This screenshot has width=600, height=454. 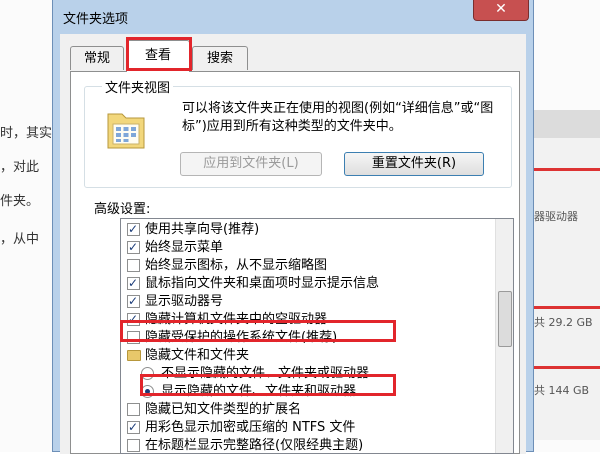 I want to click on tab-search: 搜索, so click(x=220, y=58).